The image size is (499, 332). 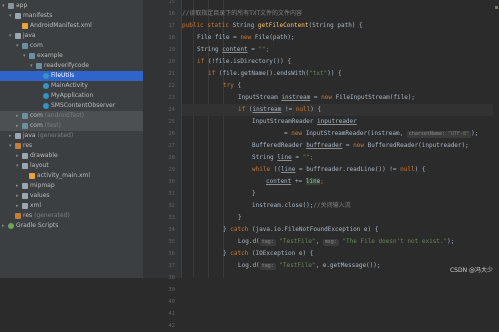 What do you see at coordinates (375, 97) in the screenshot?
I see `code-text: FileInputStream(file);` at bounding box center [375, 97].